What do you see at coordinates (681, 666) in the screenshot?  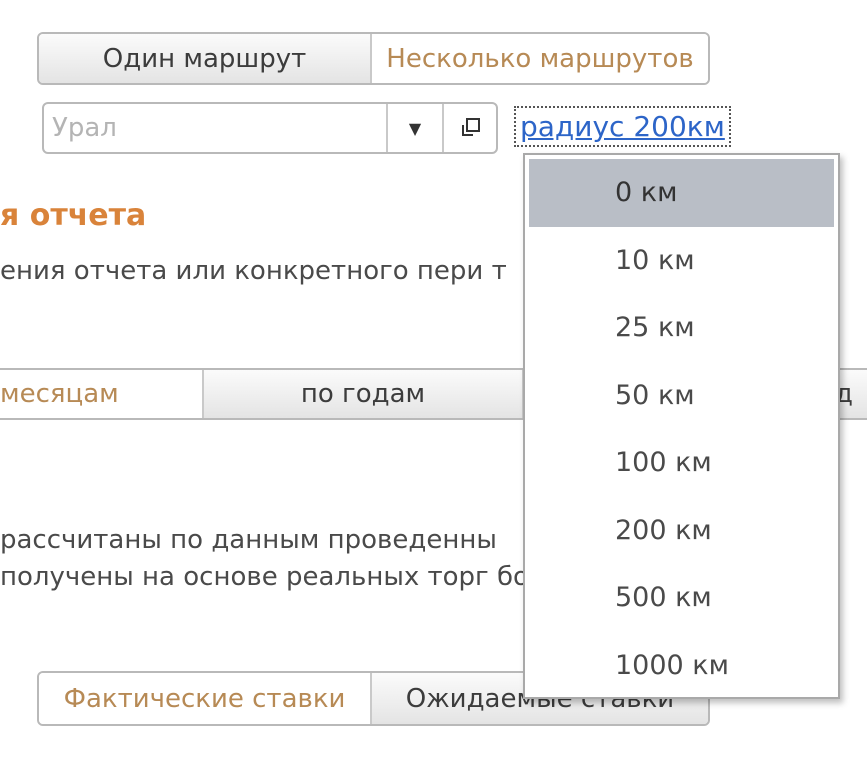 I see `radius-option-1000: 1000 км` at bounding box center [681, 666].